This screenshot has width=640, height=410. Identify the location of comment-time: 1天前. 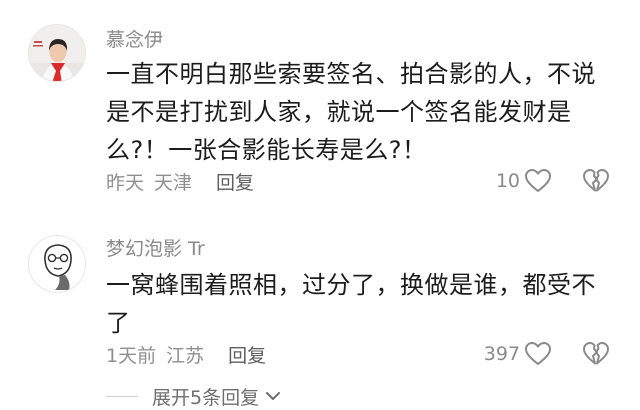
(131, 356).